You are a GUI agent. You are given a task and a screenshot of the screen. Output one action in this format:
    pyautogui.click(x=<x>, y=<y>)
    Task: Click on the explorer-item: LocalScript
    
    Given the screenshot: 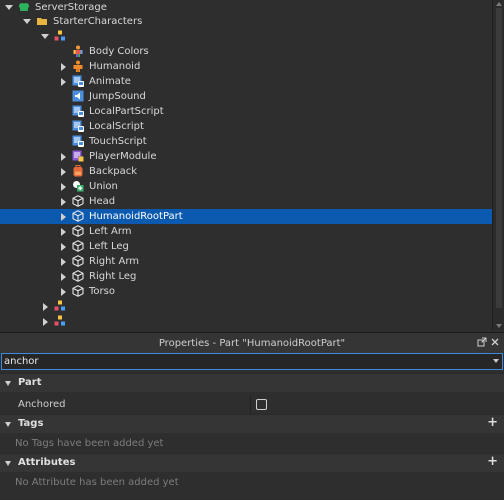 What is the action you would take?
    pyautogui.click(x=246, y=126)
    